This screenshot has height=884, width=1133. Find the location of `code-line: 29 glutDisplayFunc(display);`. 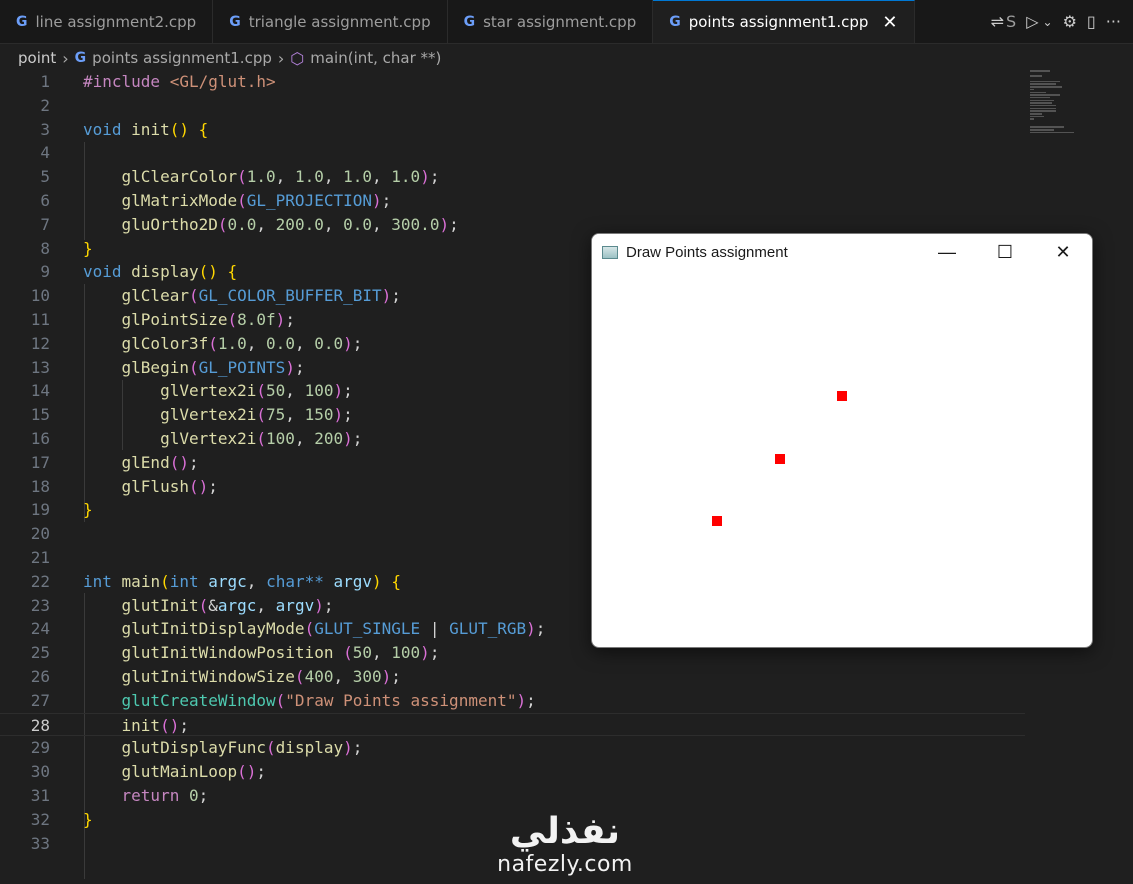

code-line: 29 glutDisplayFunc(display); is located at coordinates (196, 748).